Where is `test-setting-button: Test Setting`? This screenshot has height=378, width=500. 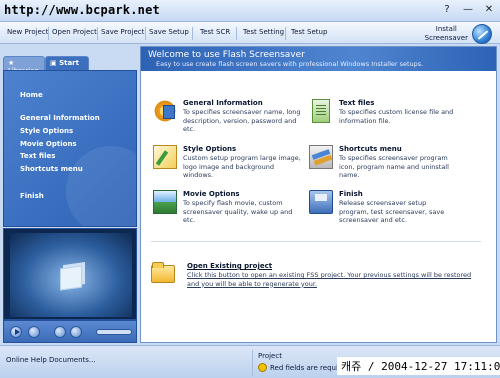 test-setting-button: Test Setting is located at coordinates (263, 32).